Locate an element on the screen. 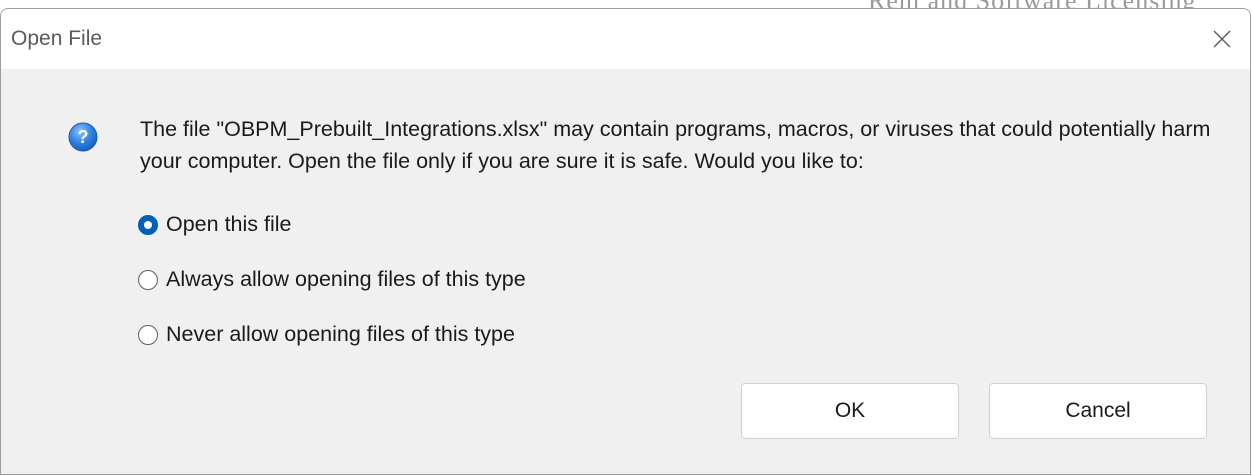 The width and height of the screenshot is (1252, 476). background-document-text: Rem and Software Licensing is located at coordinates (1060, 4).